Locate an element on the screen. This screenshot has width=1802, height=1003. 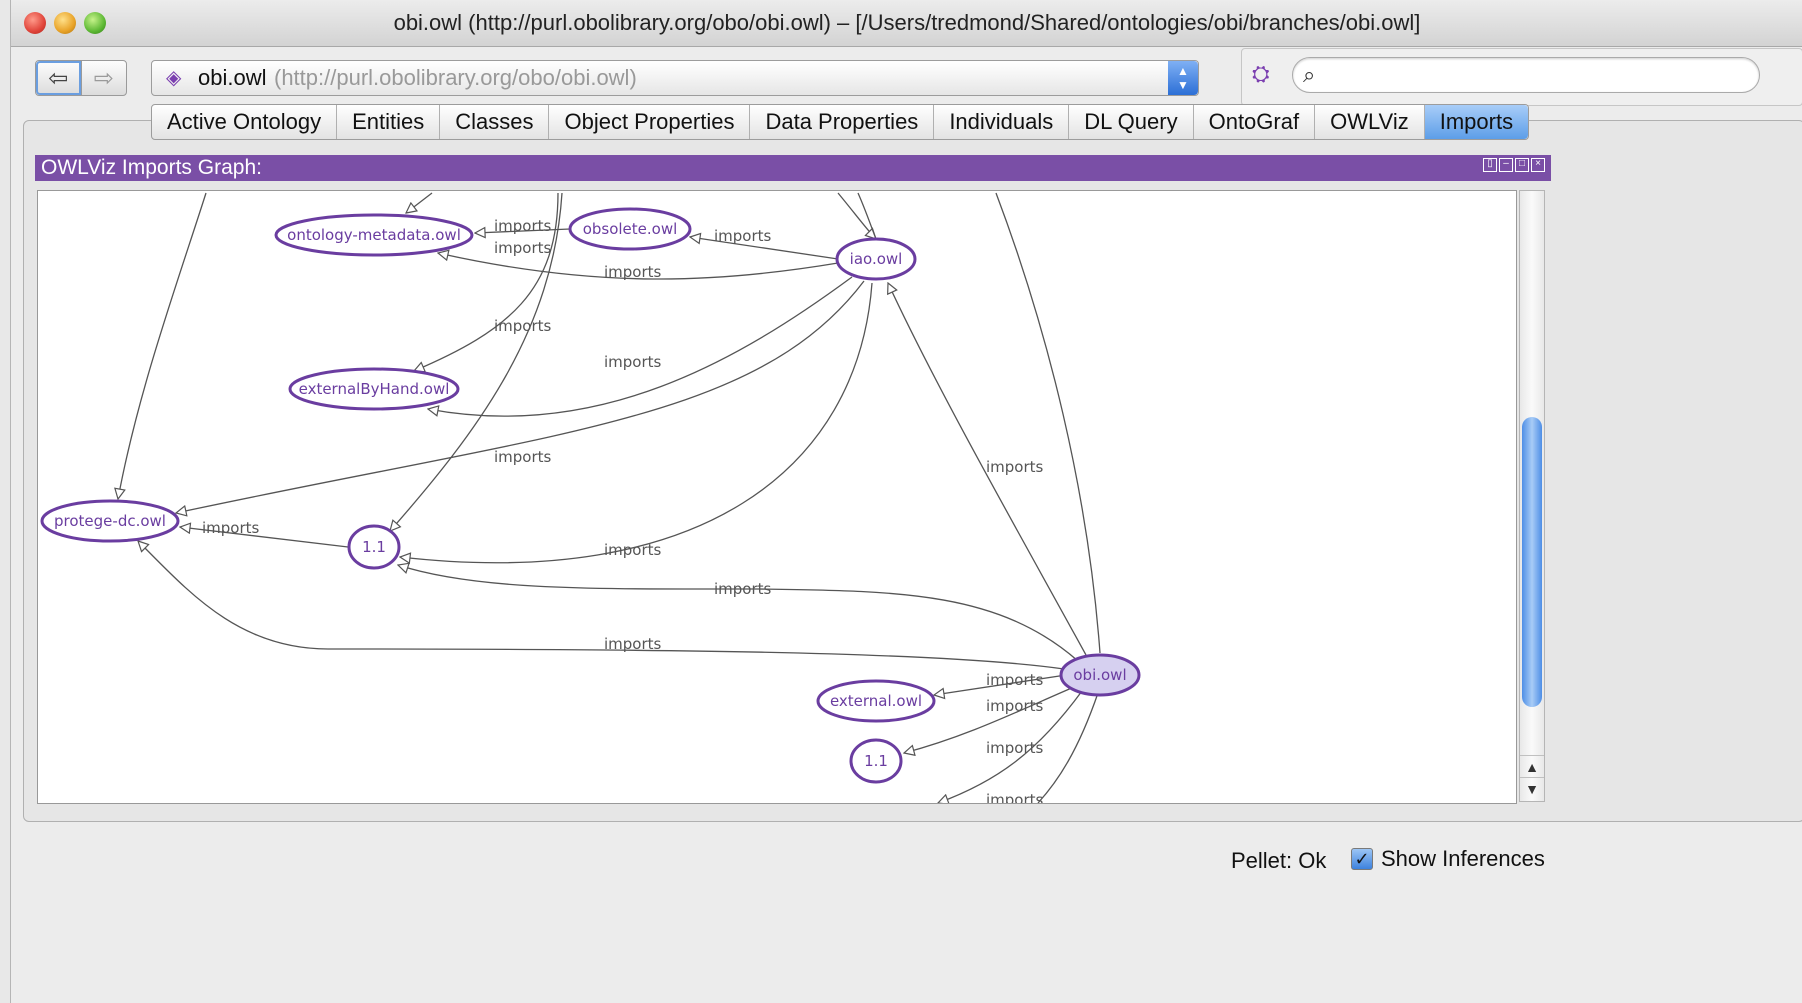
node-obi-selected: obi.owl is located at coordinates (1100, 675).